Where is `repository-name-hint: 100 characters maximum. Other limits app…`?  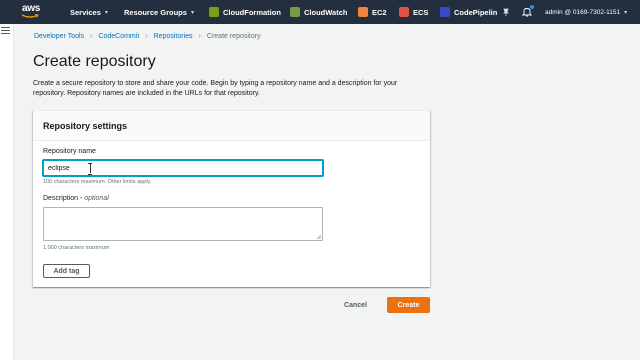 repository-name-hint: 100 characters maximum. Other limits app… is located at coordinates (97, 182).